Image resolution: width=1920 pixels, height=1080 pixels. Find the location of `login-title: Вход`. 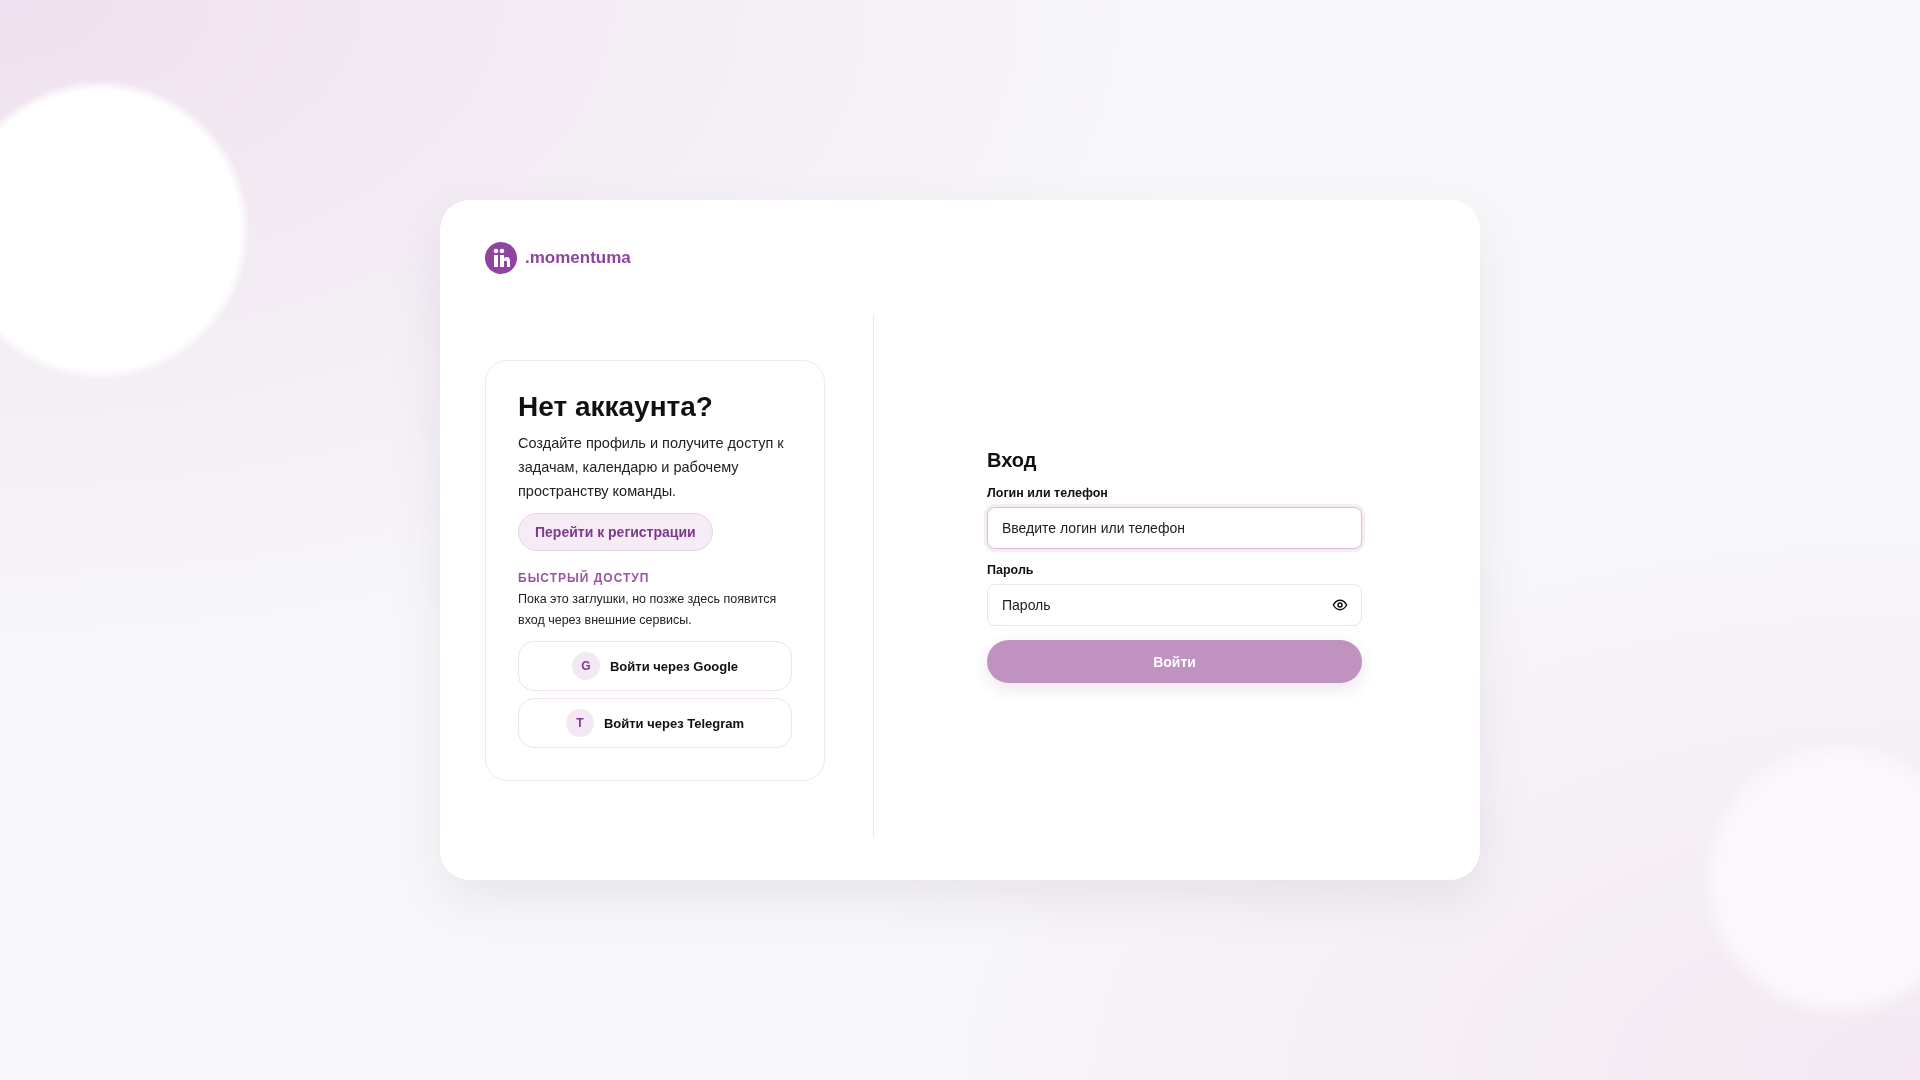

login-title: Вход is located at coordinates (1012, 460).